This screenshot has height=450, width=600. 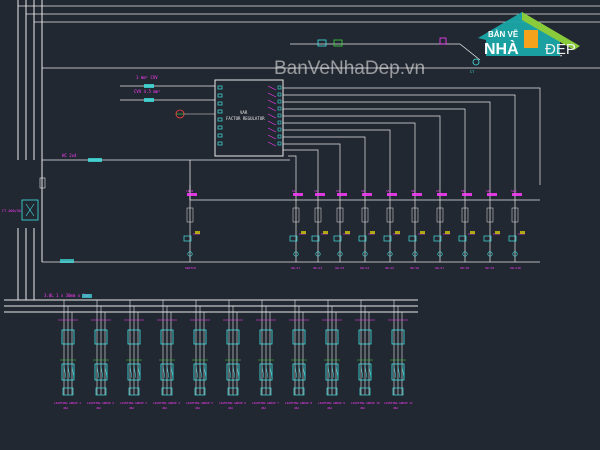 I want to click on step-bottom-label: SW-S7, so click(x=439, y=268).